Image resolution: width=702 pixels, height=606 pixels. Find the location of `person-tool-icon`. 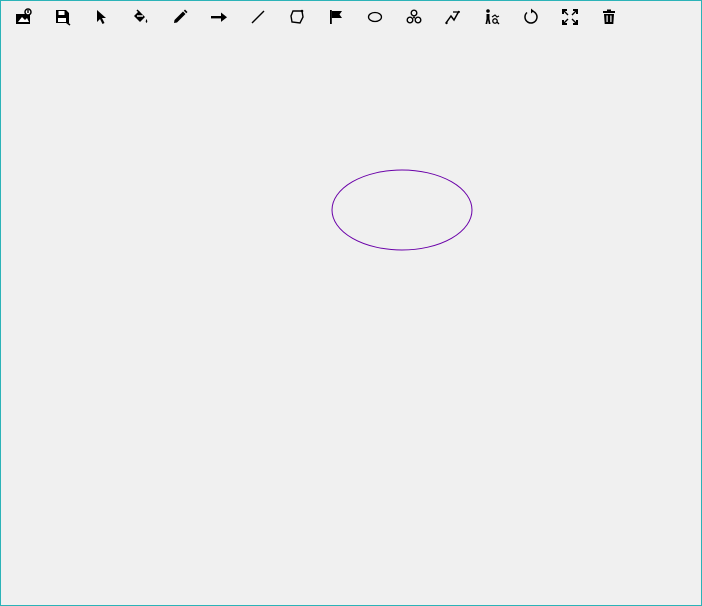

person-tool-icon is located at coordinates (492, 17).